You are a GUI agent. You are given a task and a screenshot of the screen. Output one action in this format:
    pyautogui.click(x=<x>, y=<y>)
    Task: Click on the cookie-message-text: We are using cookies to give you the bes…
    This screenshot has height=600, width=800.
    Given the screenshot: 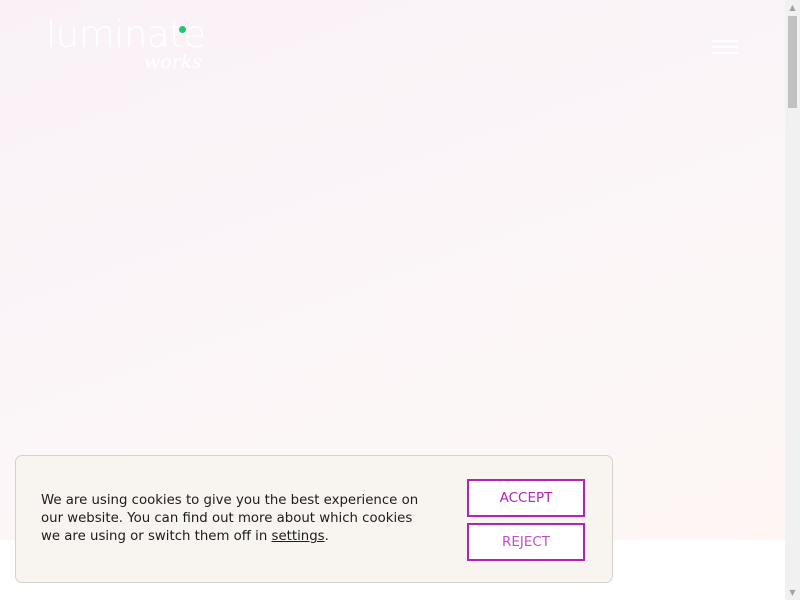 What is the action you would take?
    pyautogui.click(x=230, y=518)
    